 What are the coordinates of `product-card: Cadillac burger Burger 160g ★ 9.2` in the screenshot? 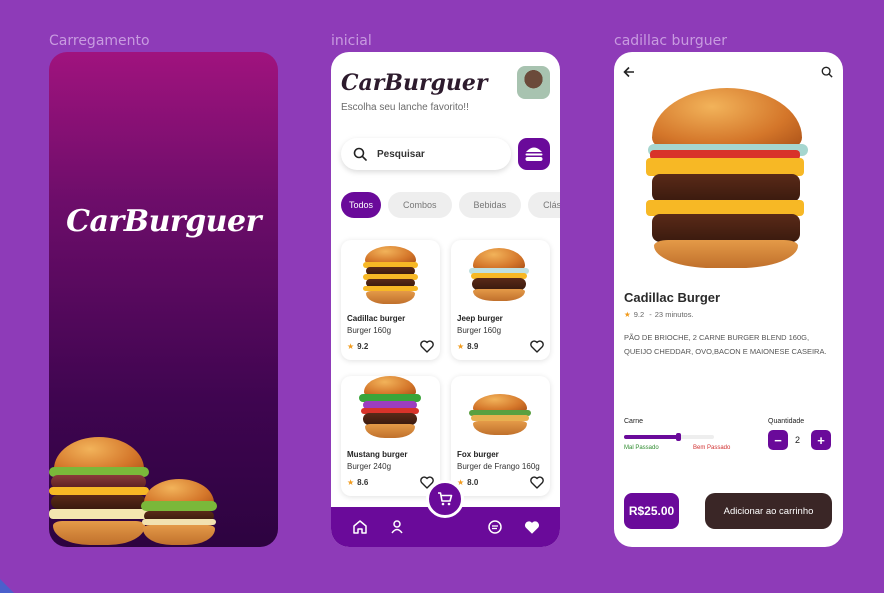 It's located at (390, 300).